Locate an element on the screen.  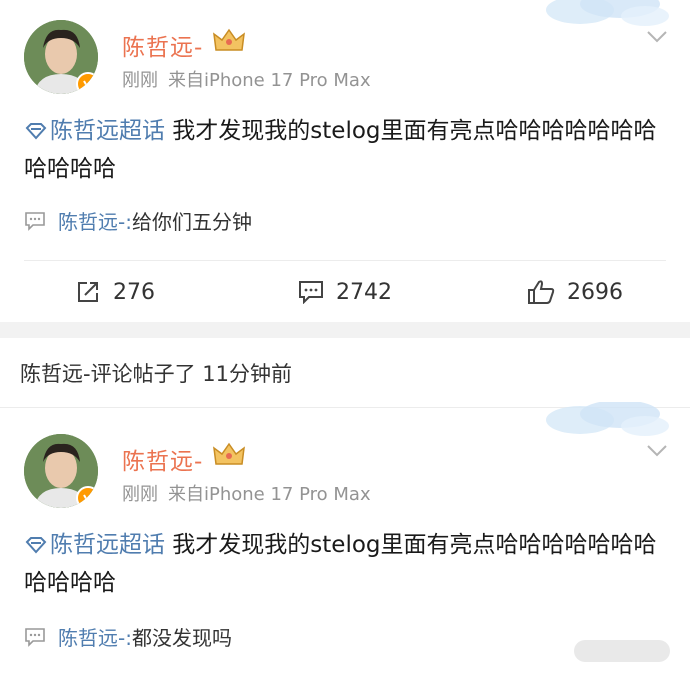
repost-icon is located at coordinates (88, 292).